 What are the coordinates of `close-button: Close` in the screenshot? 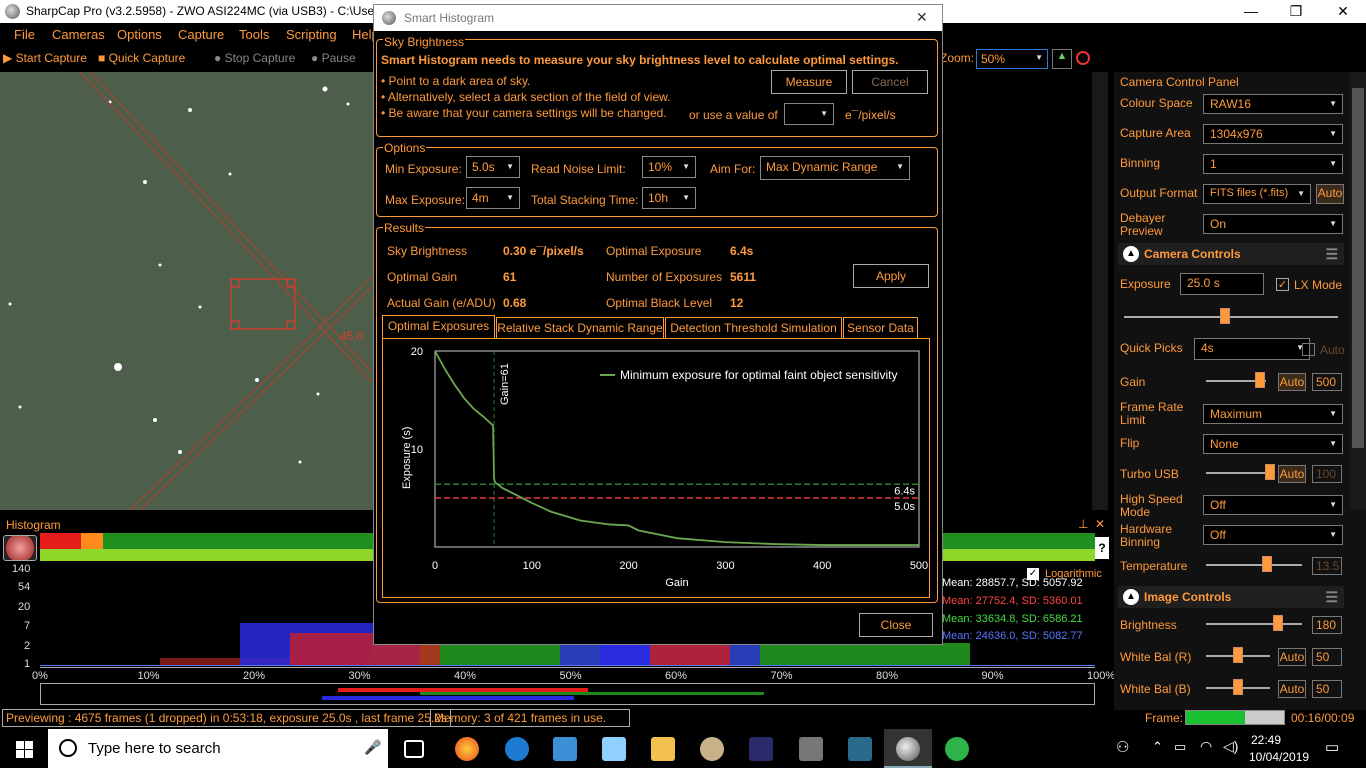 It's located at (896, 625).